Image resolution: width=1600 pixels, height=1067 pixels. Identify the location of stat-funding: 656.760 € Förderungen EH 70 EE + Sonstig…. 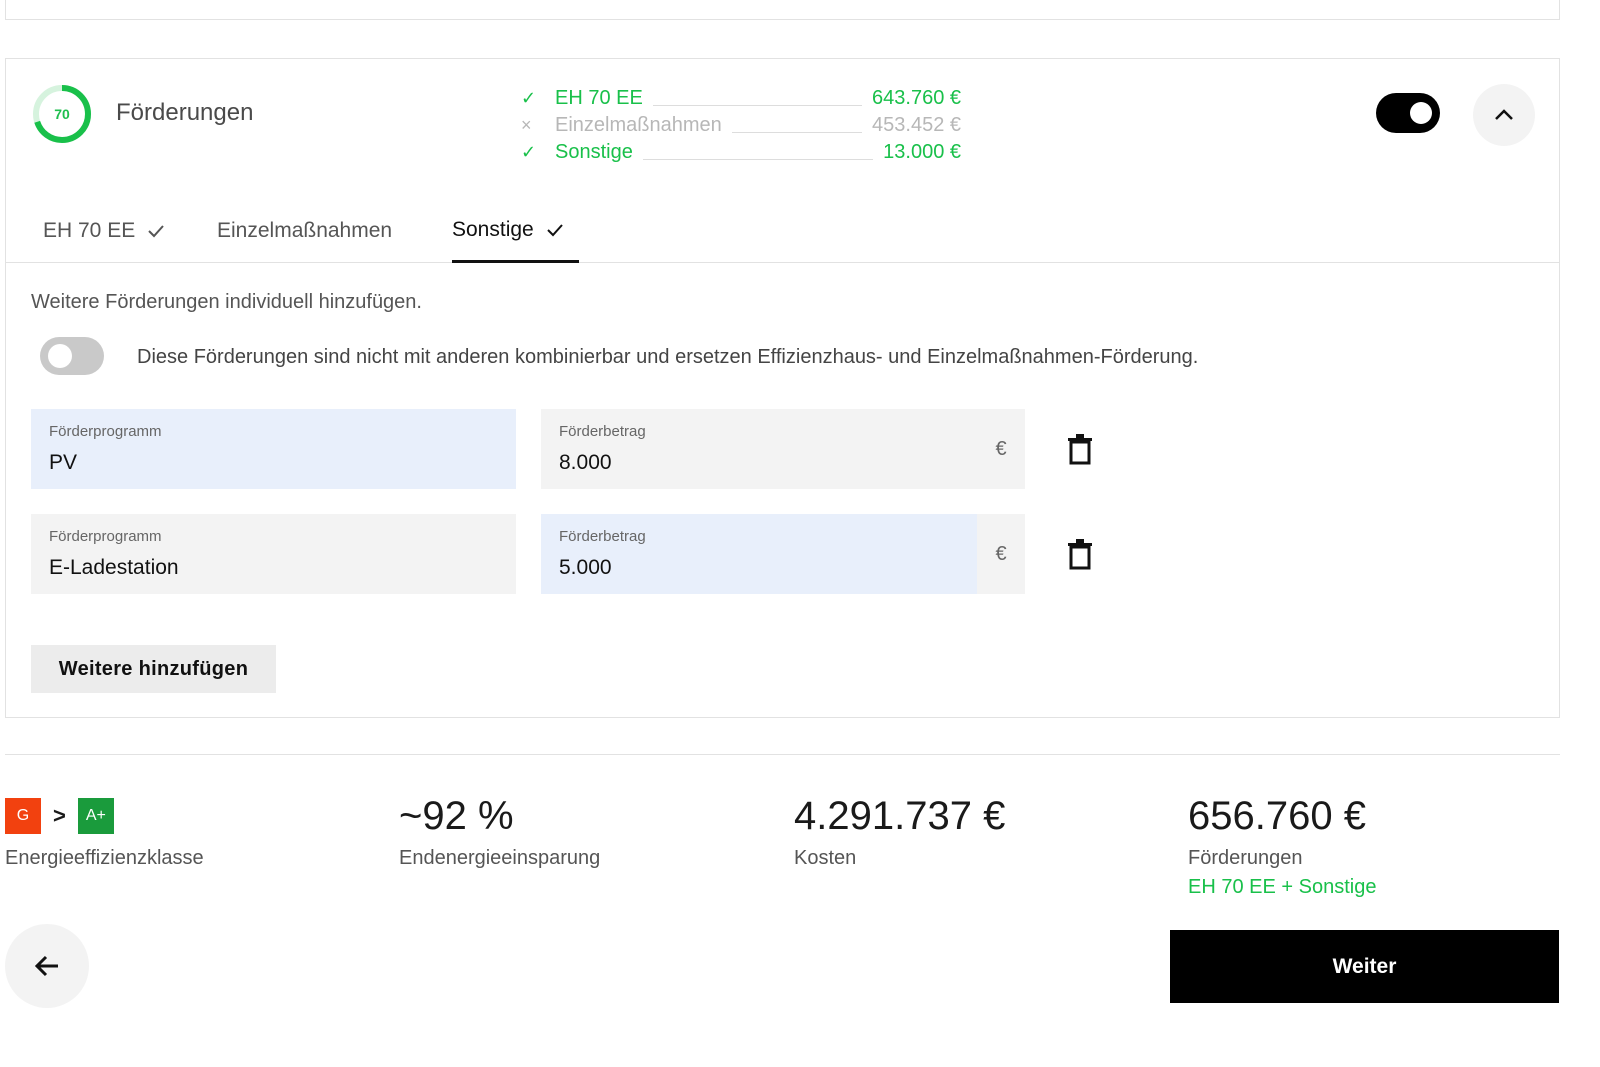
(1282, 846).